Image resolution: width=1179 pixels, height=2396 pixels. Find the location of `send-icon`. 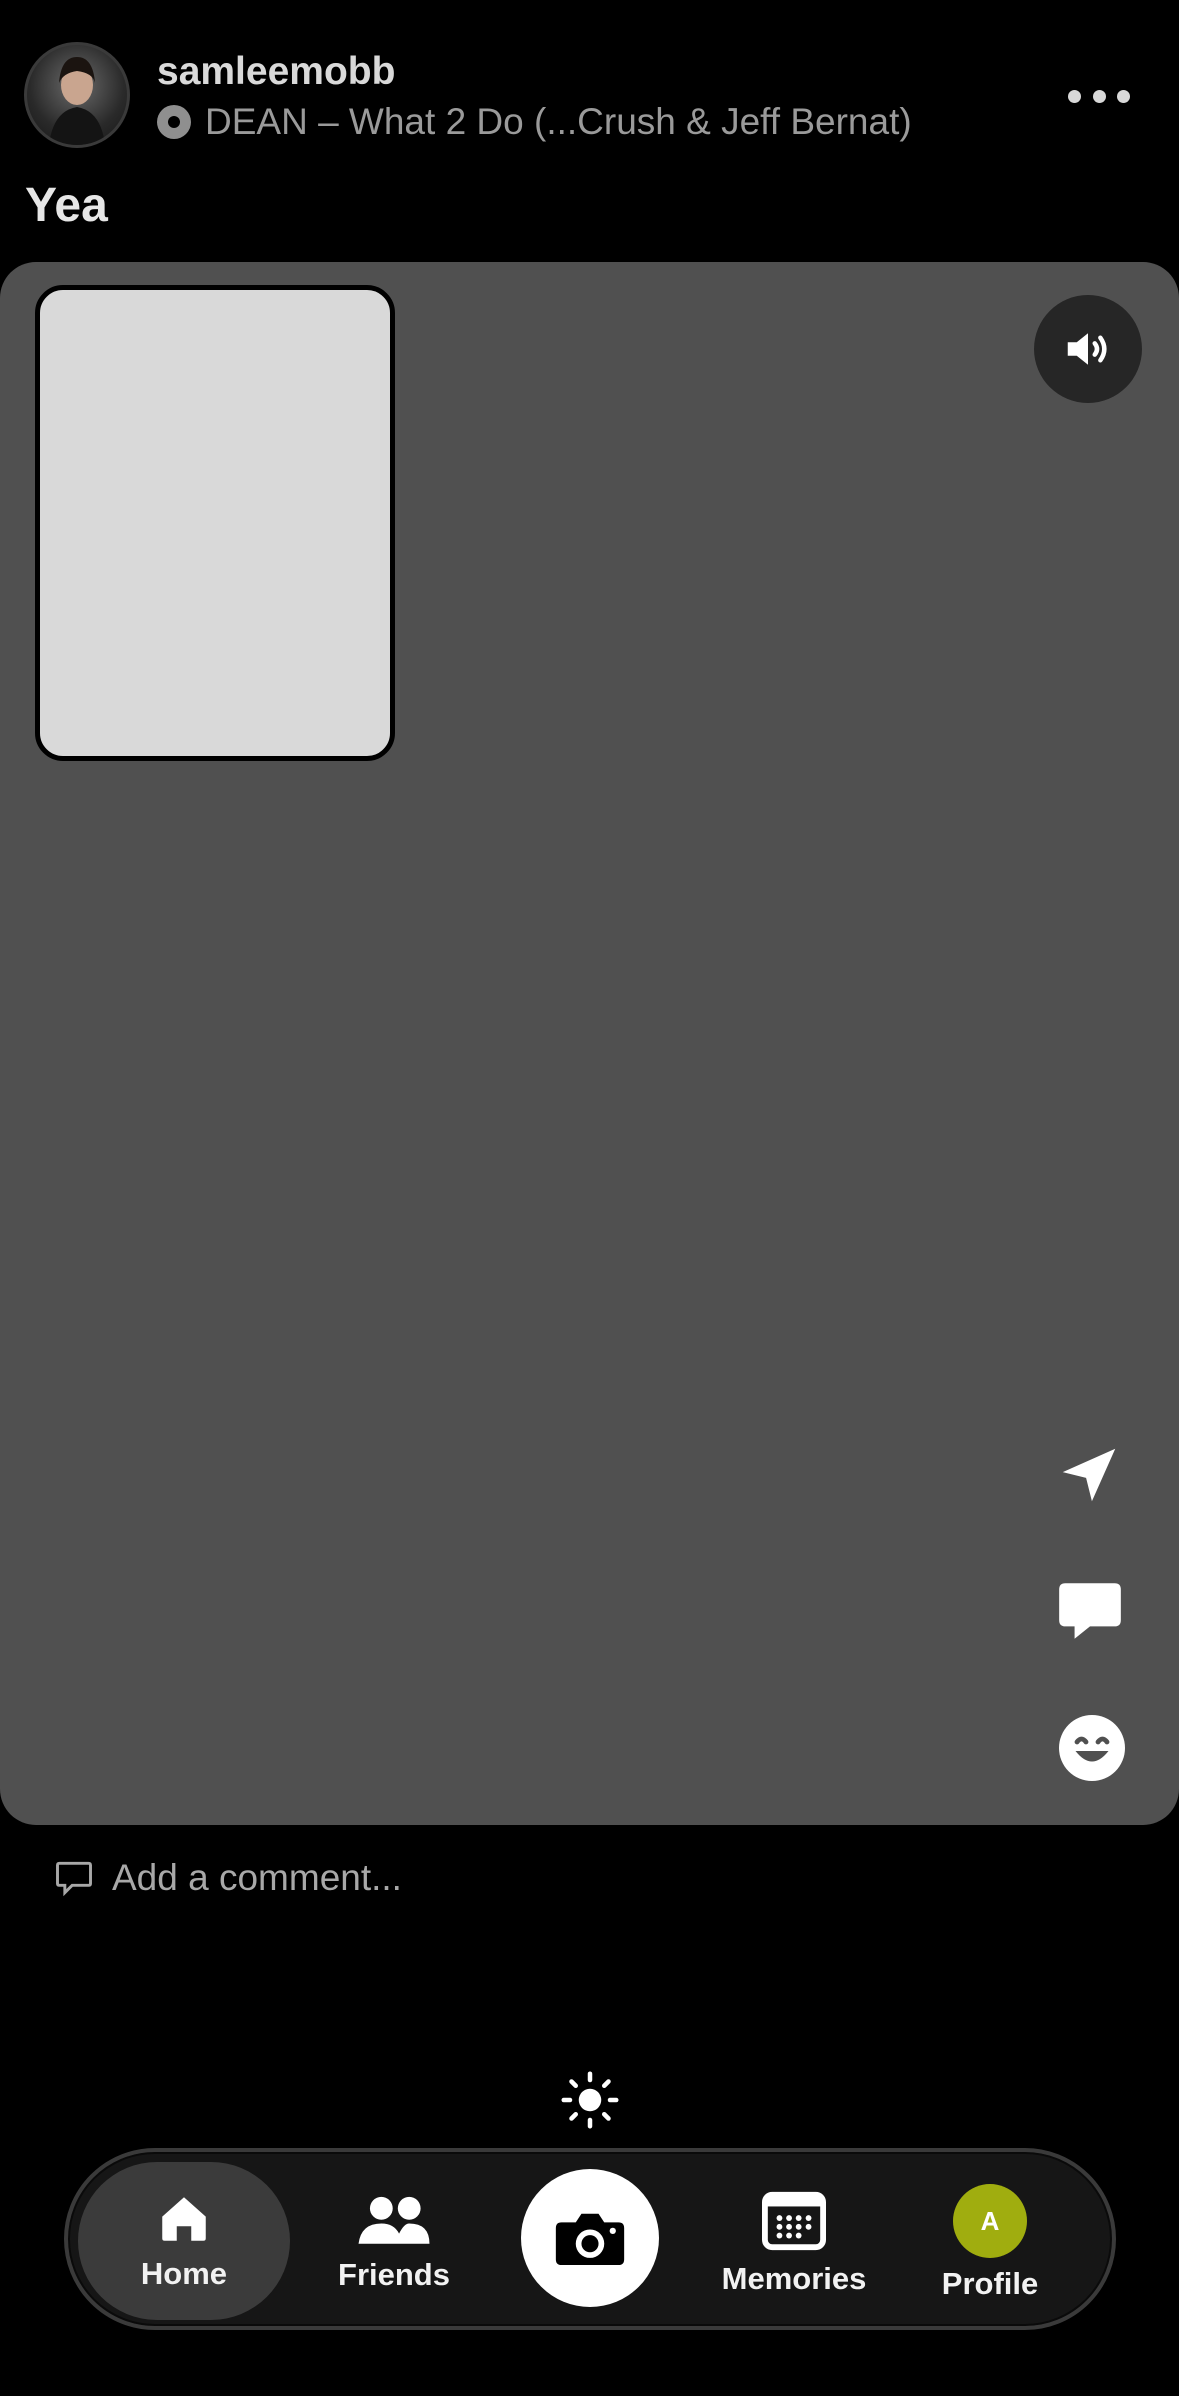

send-icon is located at coordinates (1089, 1475).